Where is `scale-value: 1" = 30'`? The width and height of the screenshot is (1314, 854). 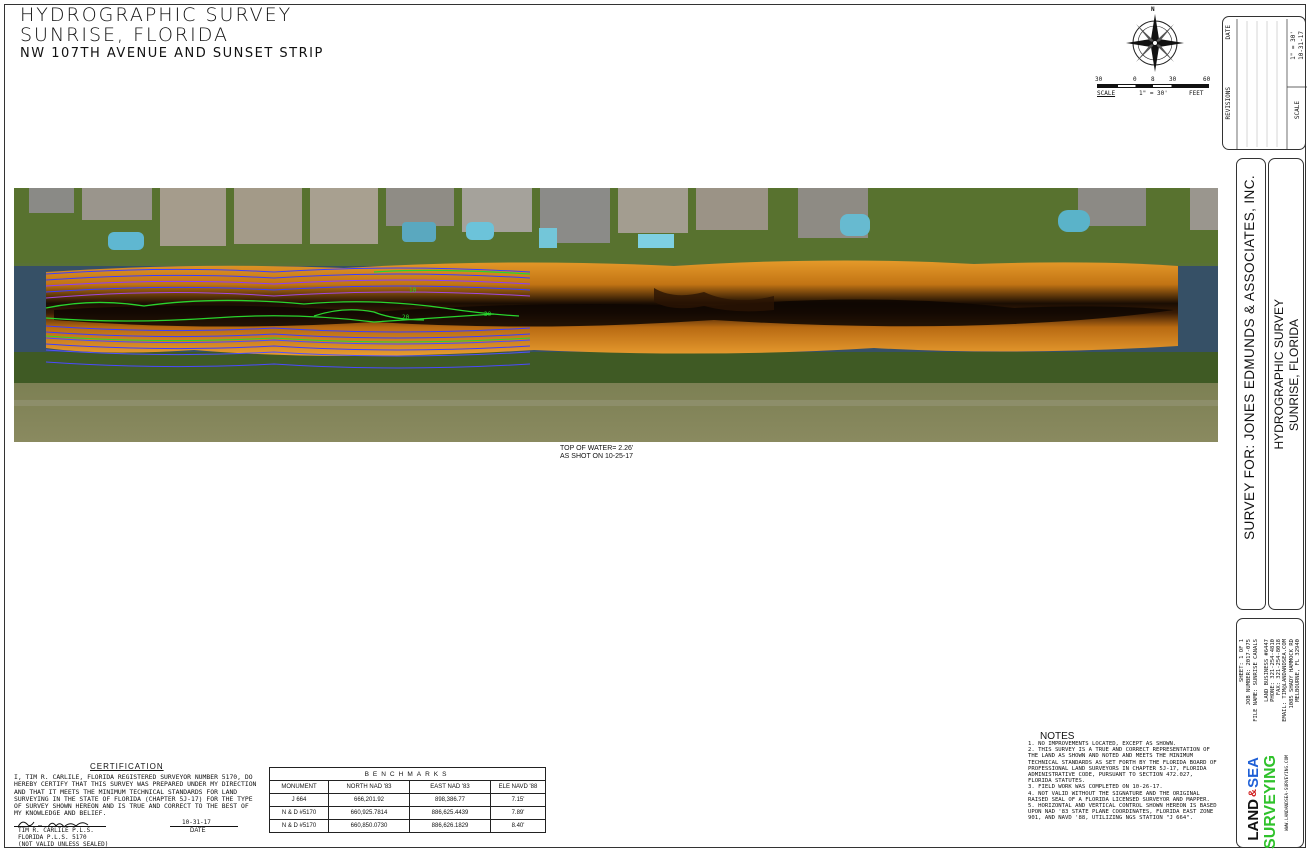
scale-value: 1" = 30' is located at coordinates (1293, 45).